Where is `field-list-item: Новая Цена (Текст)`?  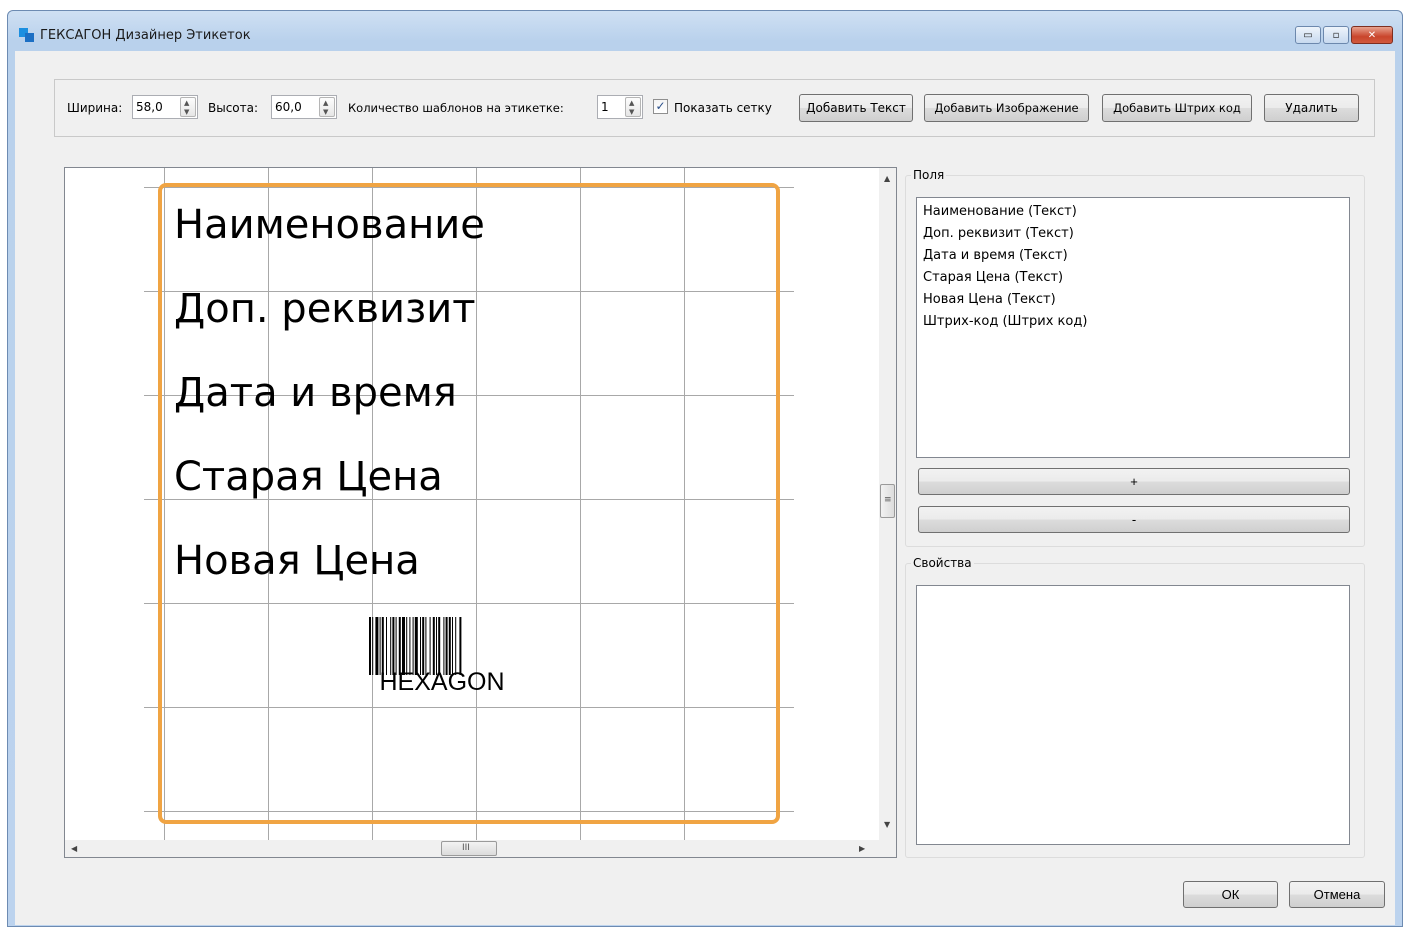
field-list-item: Новая Цена (Текст) is located at coordinates (1133, 300).